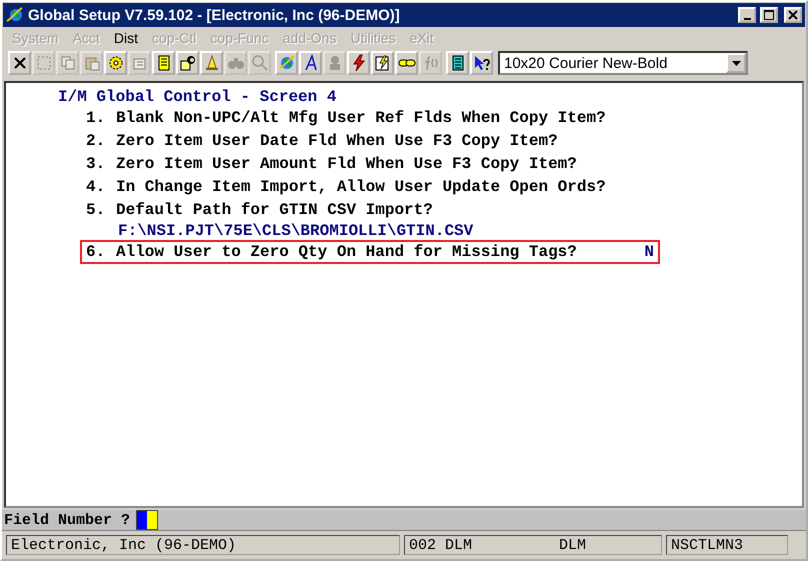 The width and height of the screenshot is (808, 561). I want to click on minimize-button, so click(747, 15).